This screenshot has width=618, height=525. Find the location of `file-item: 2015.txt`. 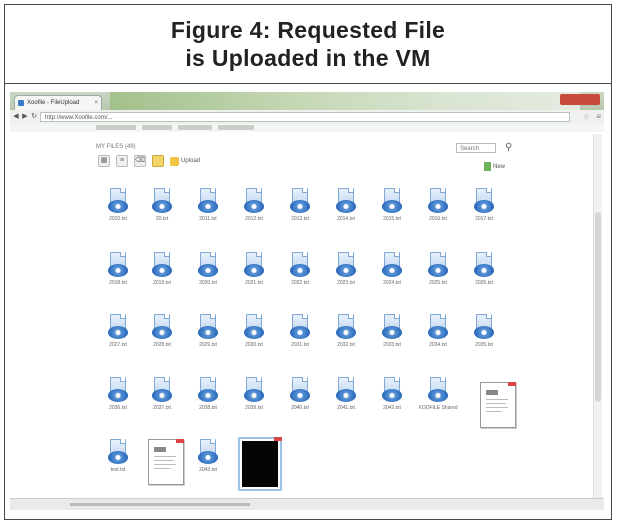

file-item: 2015.txt is located at coordinates (392, 205).